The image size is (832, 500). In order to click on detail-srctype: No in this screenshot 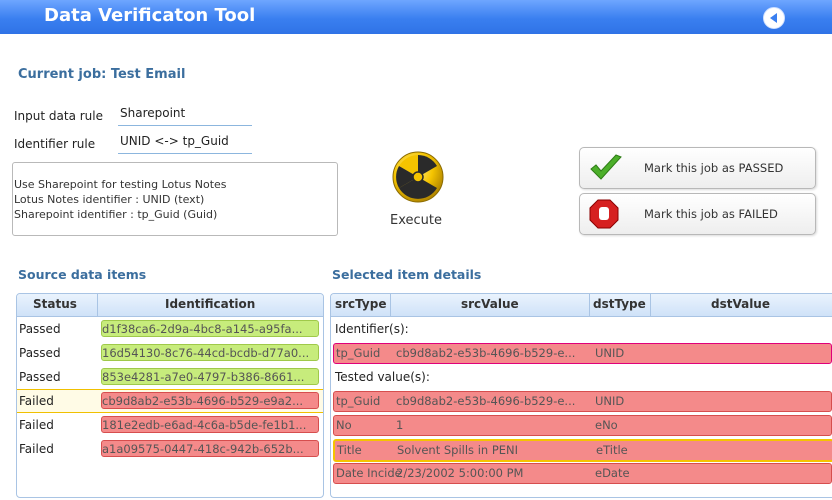, I will do `click(344, 425)`.